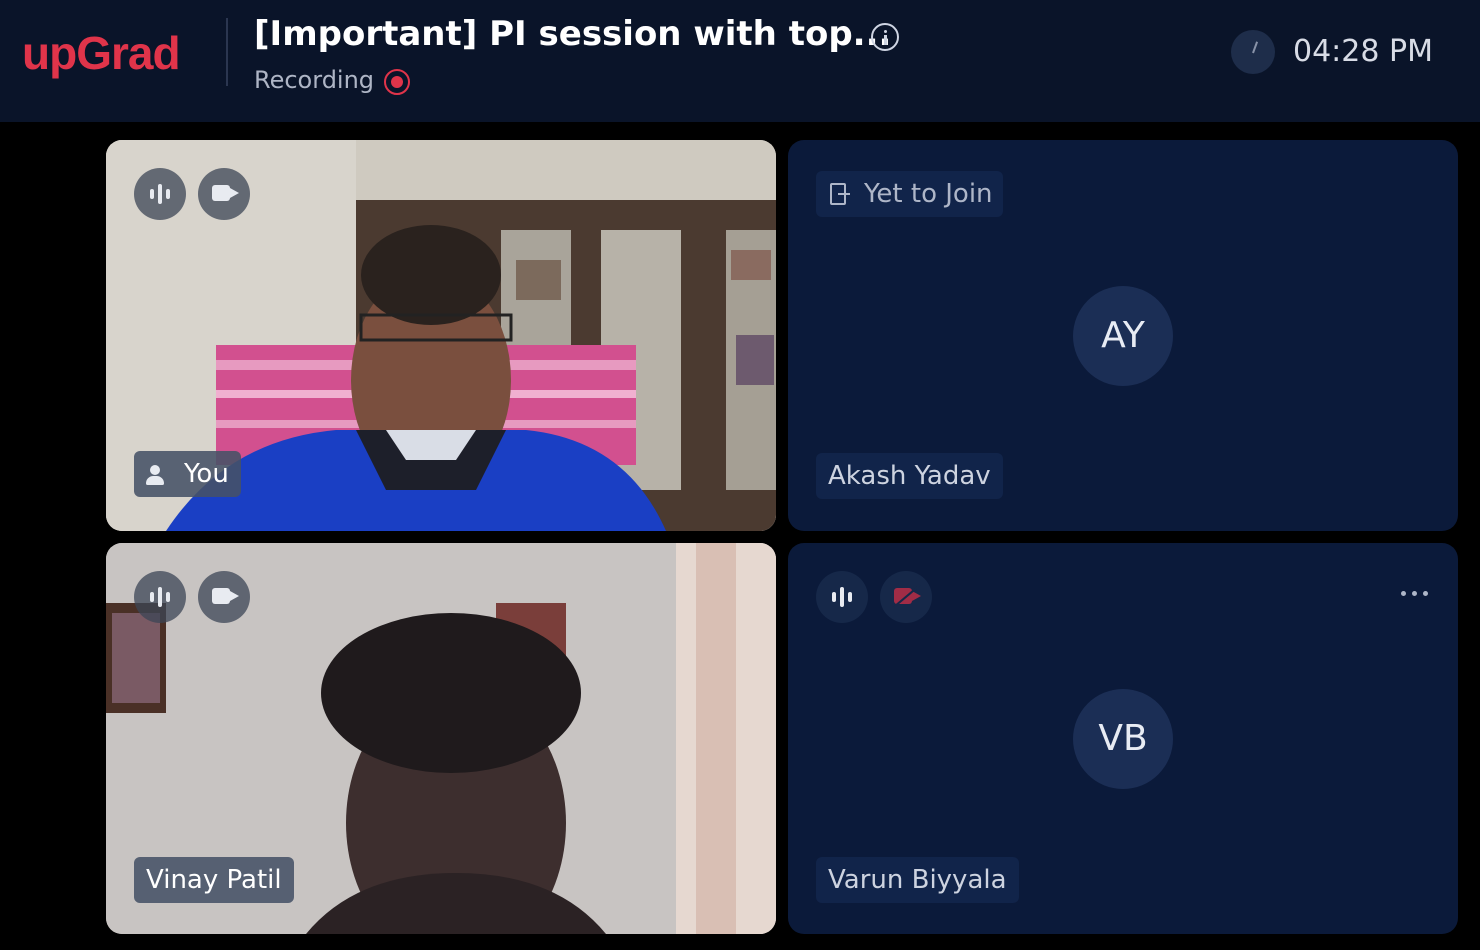  Describe the element at coordinates (214, 880) in the screenshot. I see `participant-name: Vinay Patil` at that location.